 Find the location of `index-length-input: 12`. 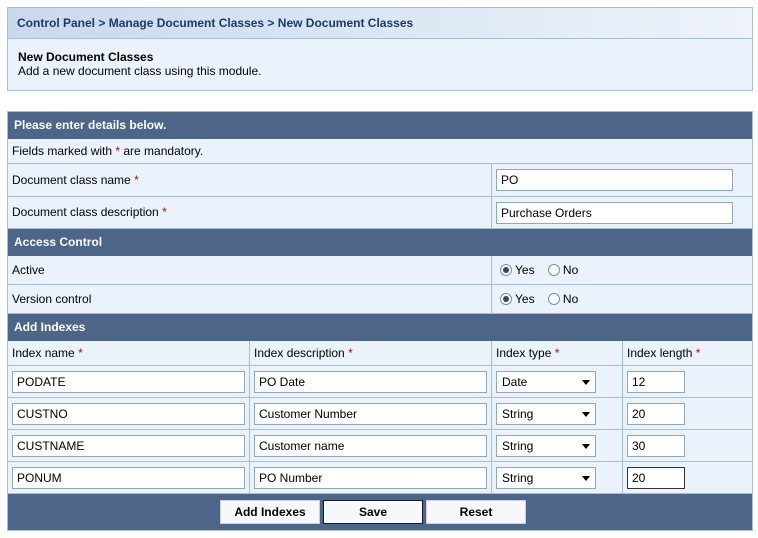

index-length-input: 12 is located at coordinates (656, 382).